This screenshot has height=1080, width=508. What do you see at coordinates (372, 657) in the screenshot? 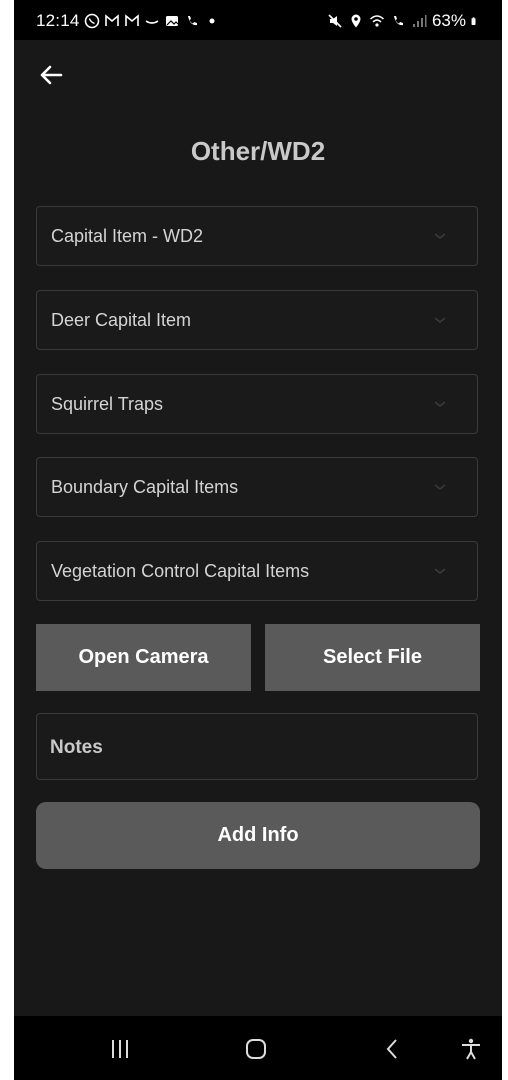
I see `select-file-button: Select File` at bounding box center [372, 657].